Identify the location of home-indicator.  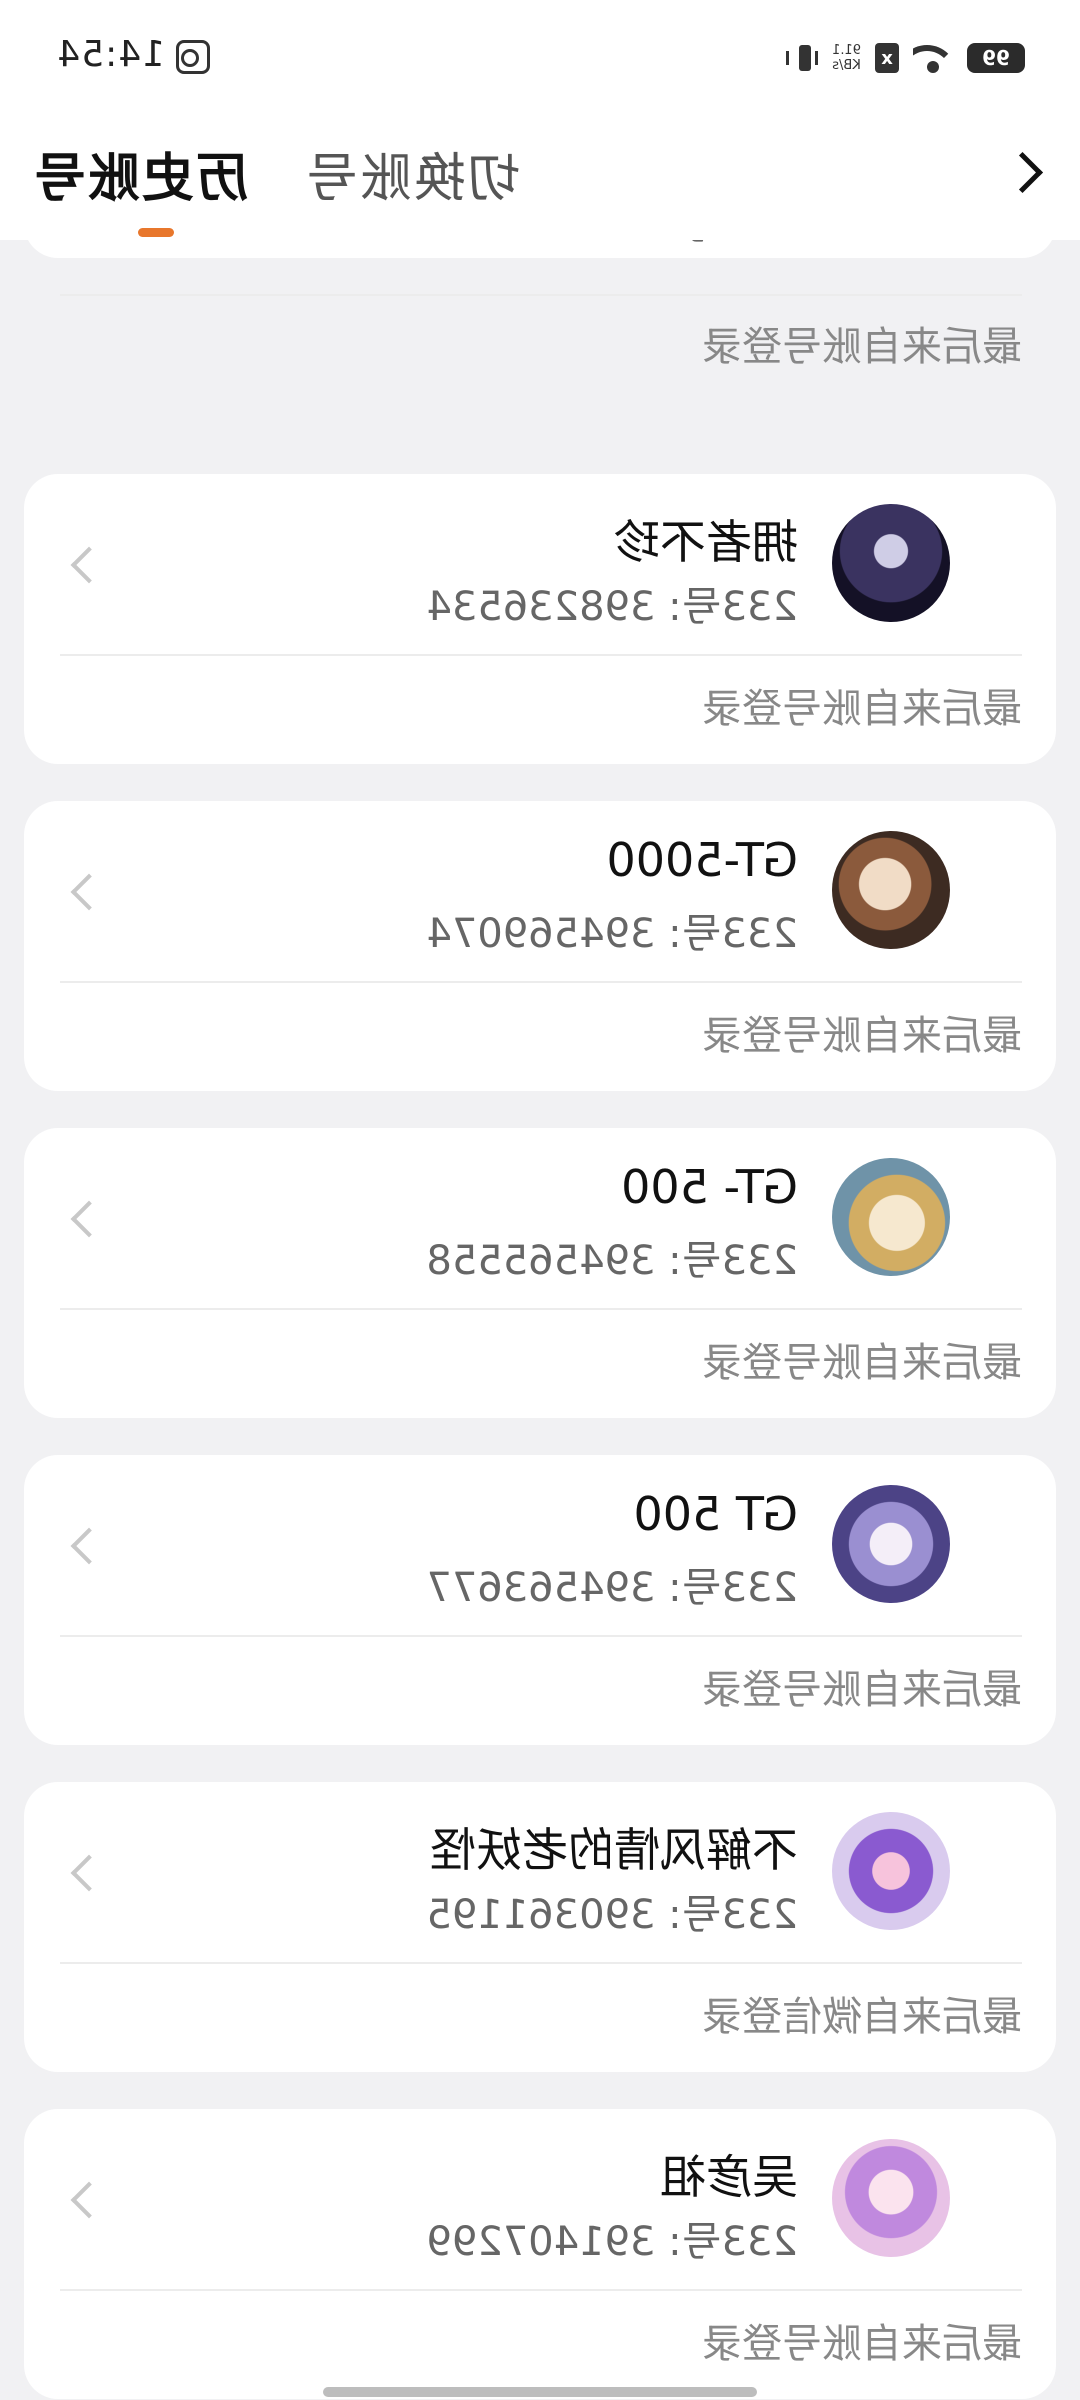
(540, 2392).